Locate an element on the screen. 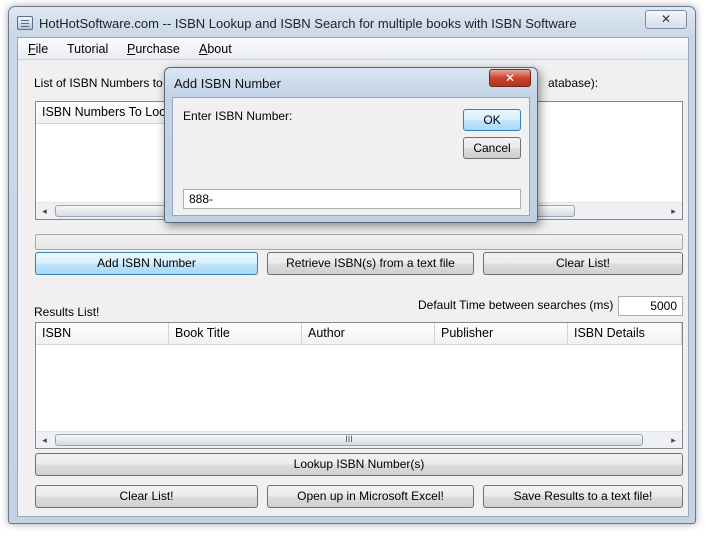  column-book-title: Book Title is located at coordinates (235, 334).